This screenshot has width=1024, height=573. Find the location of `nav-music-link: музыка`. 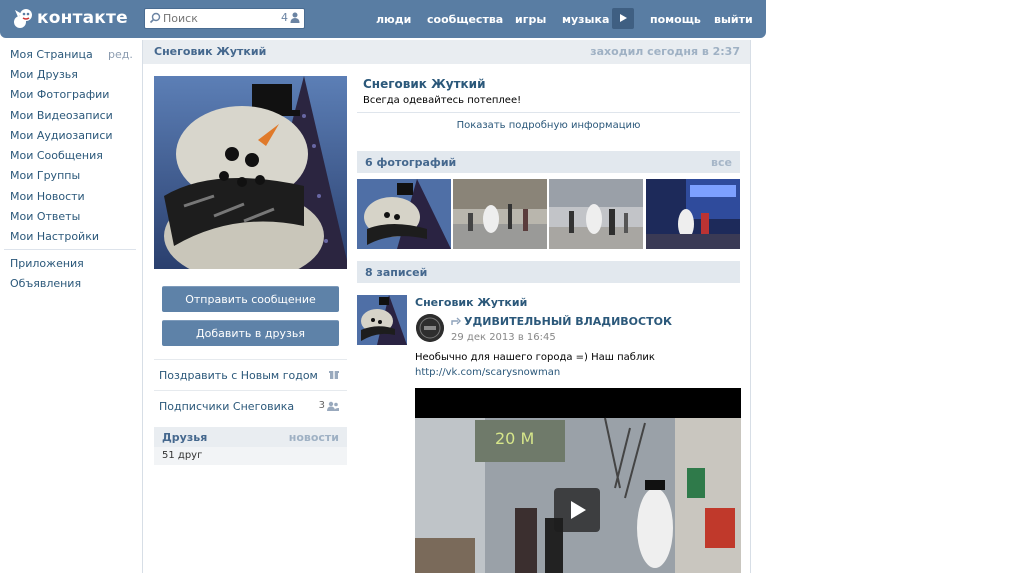

nav-music-link: музыка is located at coordinates (585, 19).